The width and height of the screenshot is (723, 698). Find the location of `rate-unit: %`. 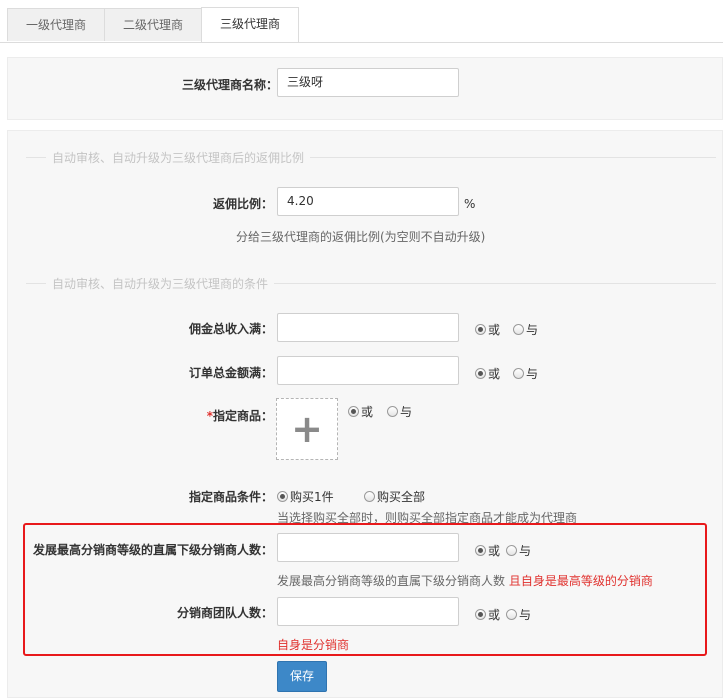

rate-unit: % is located at coordinates (470, 204).